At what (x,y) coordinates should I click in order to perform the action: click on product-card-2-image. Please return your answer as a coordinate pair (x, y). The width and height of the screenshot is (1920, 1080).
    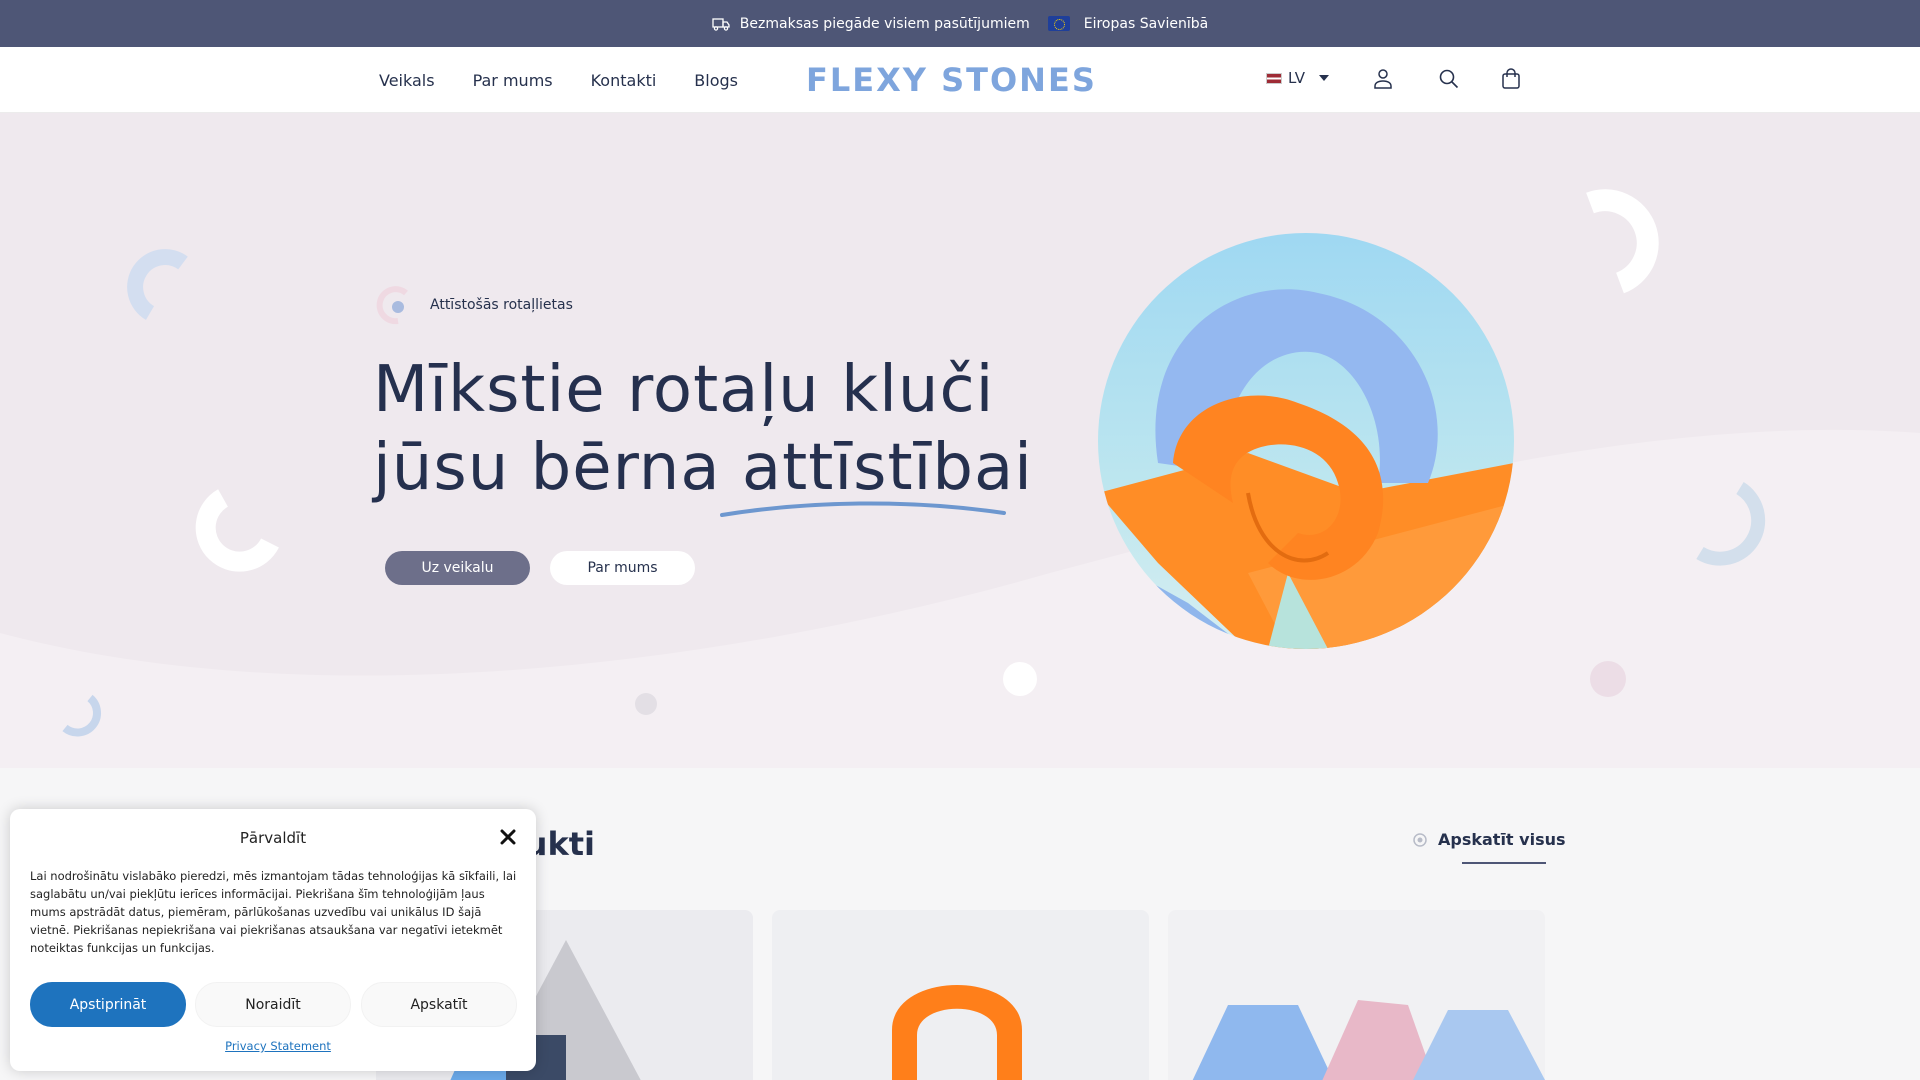
    Looking at the image, I should click on (960, 995).